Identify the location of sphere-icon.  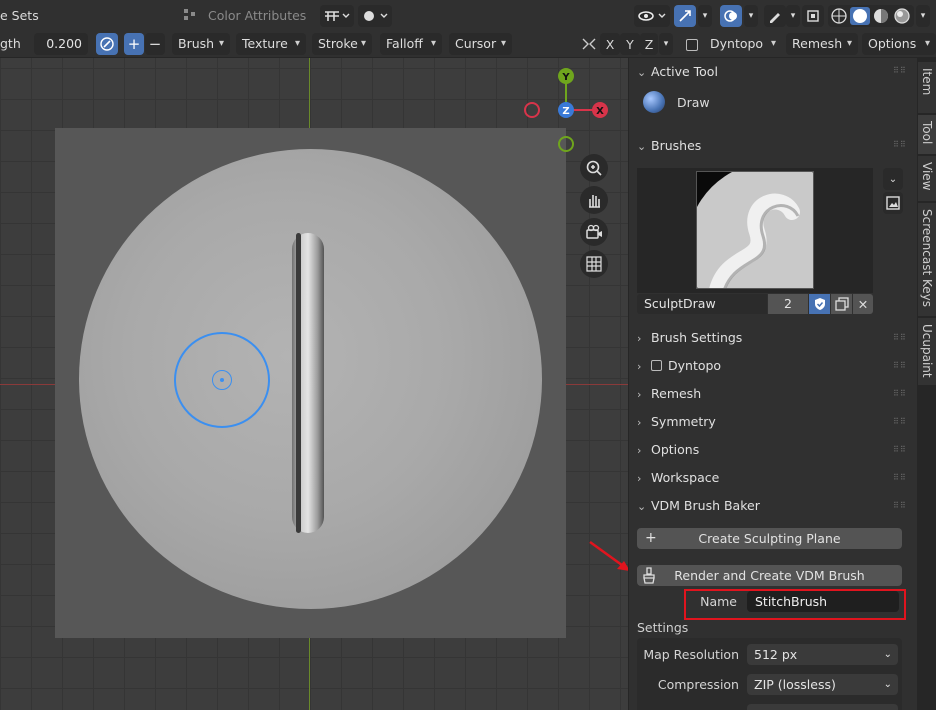
(376, 16).